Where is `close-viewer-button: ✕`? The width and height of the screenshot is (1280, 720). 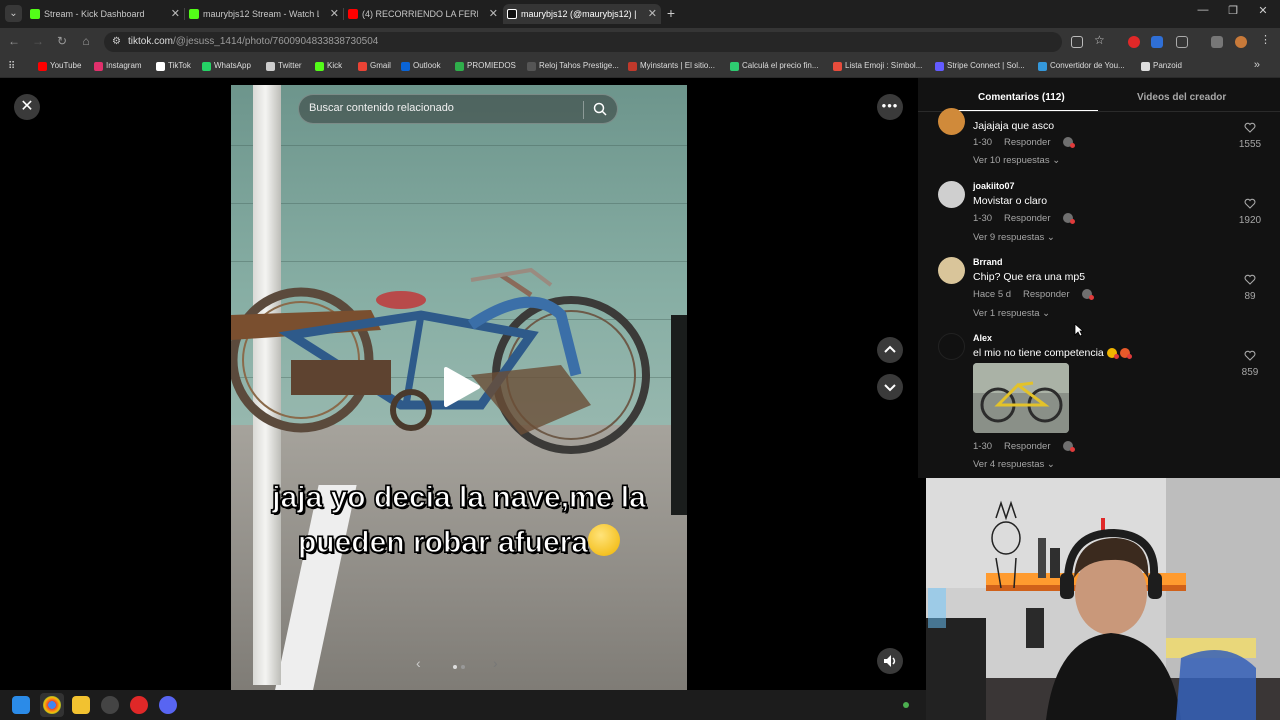 close-viewer-button: ✕ is located at coordinates (27, 107).